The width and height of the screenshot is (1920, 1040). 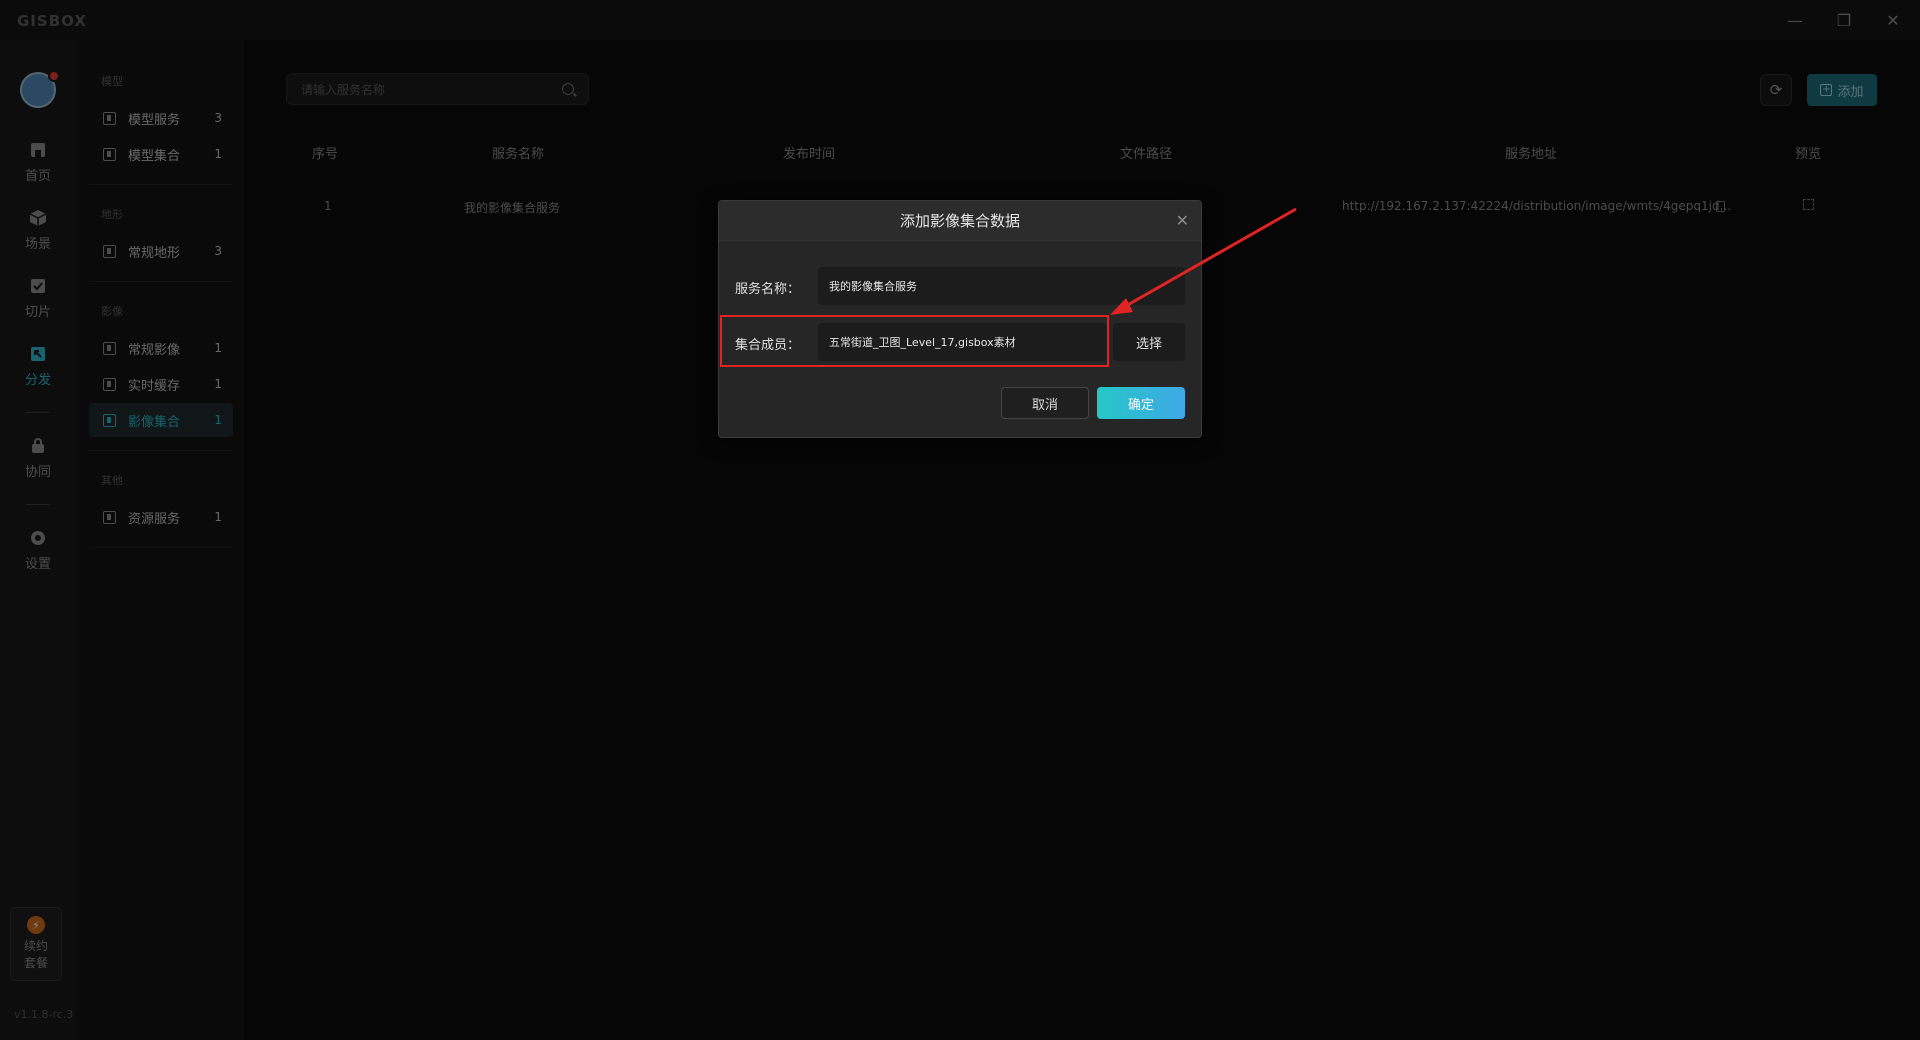 I want to click on cancel-button: 取消, so click(x=1045, y=403).